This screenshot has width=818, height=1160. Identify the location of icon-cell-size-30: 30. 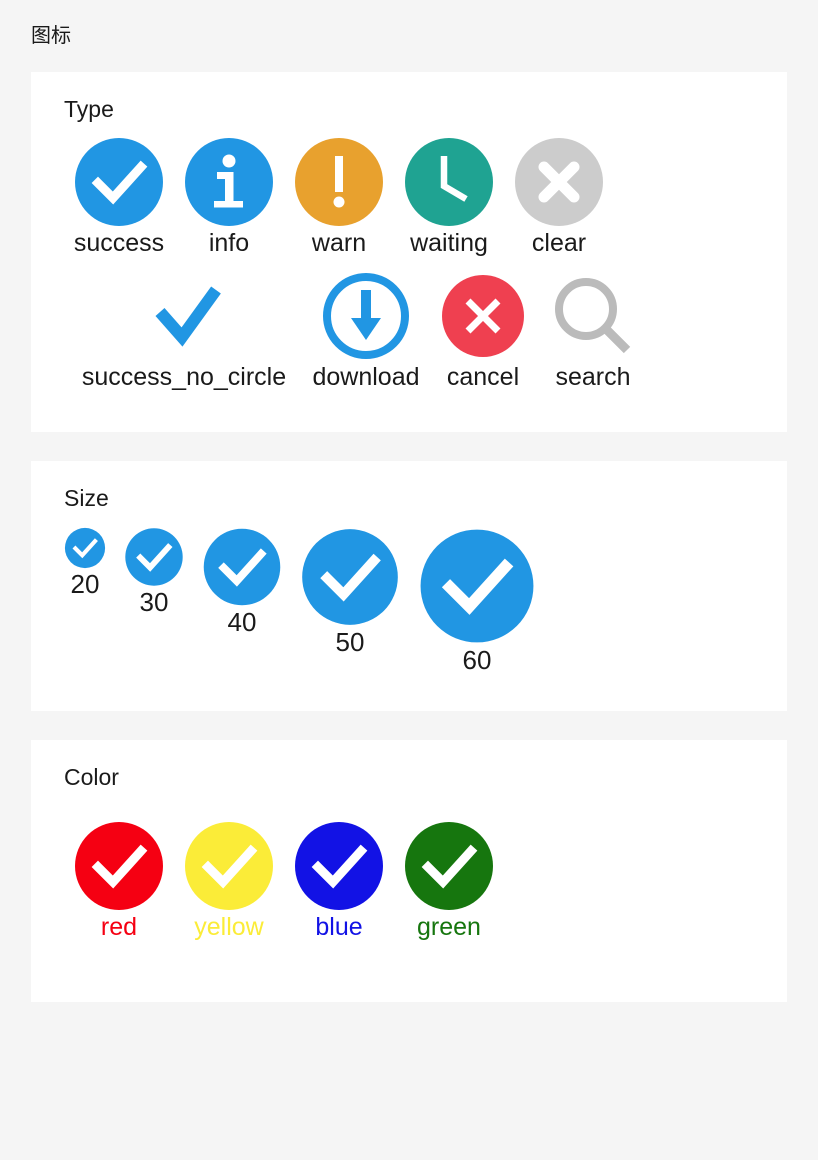
(154, 572).